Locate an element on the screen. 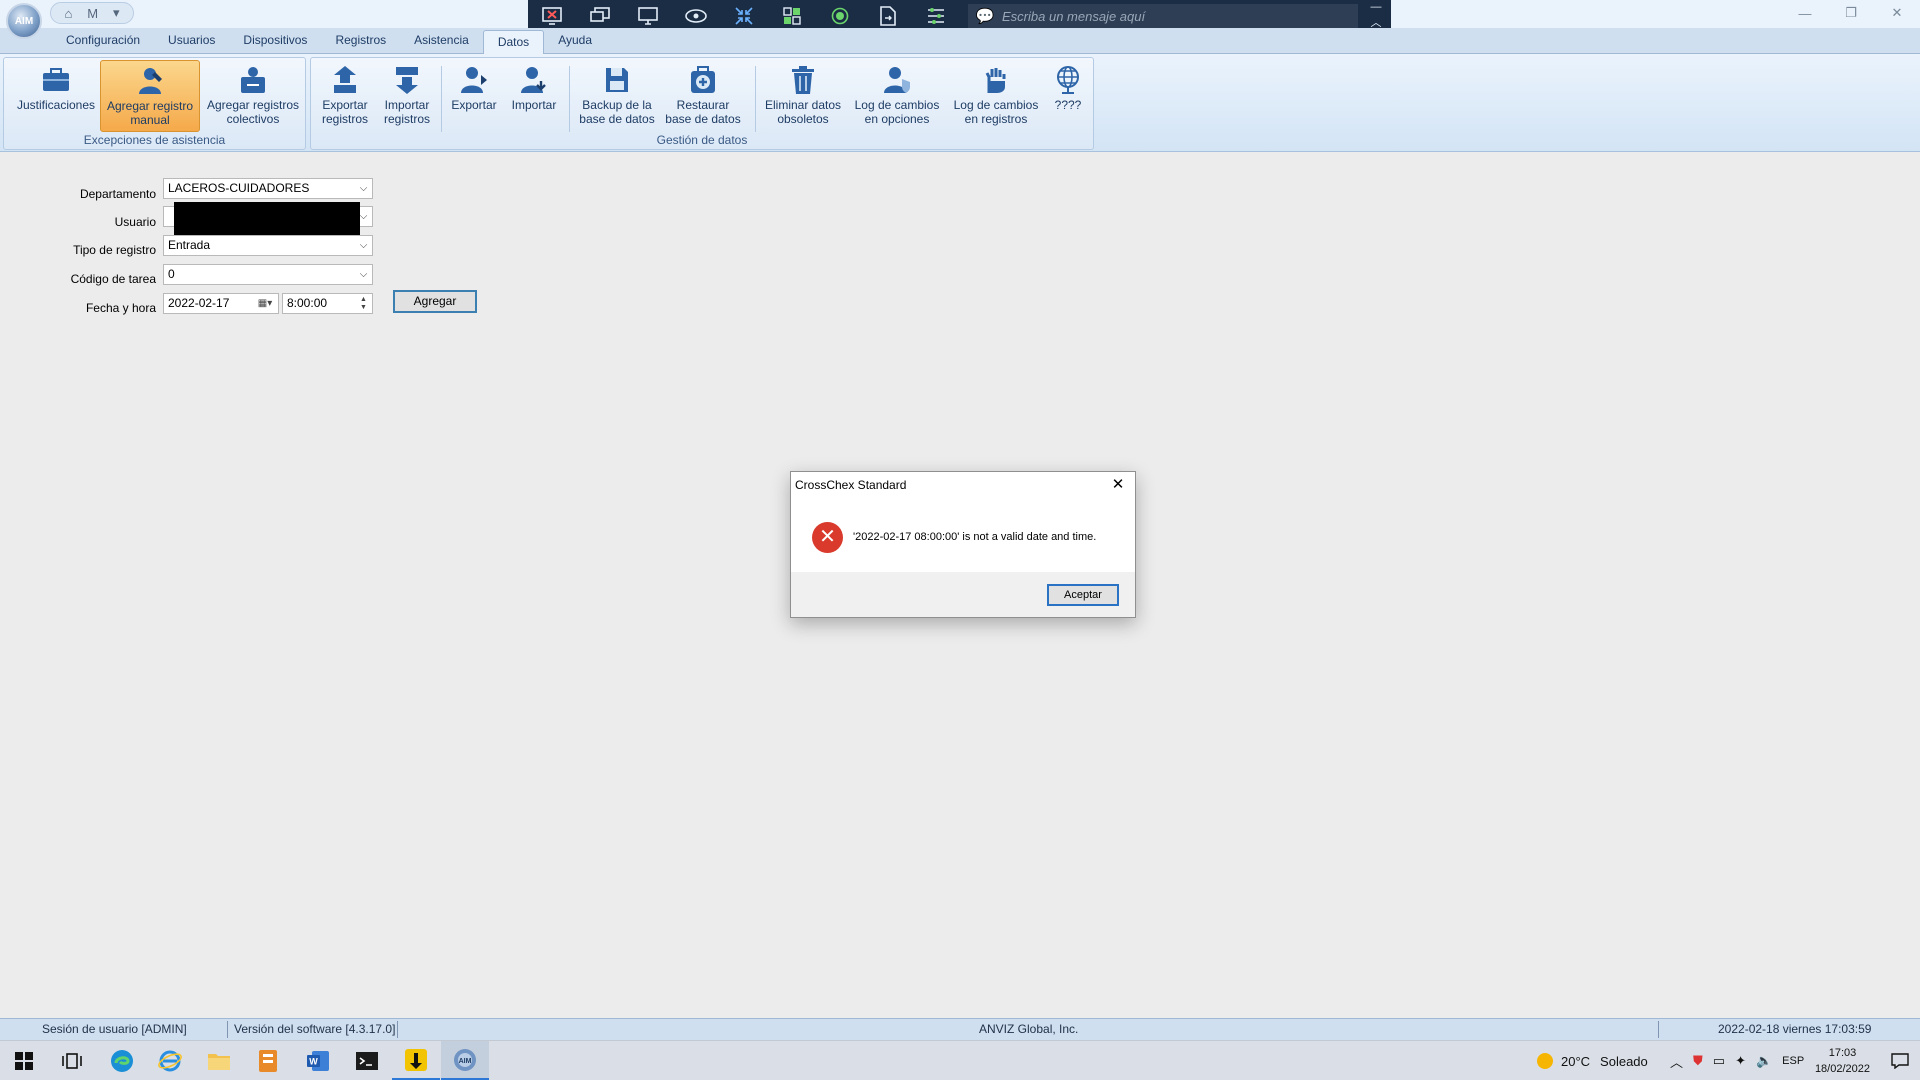 The image size is (1920, 1080). svg-text: W is located at coordinates (313, 1062).